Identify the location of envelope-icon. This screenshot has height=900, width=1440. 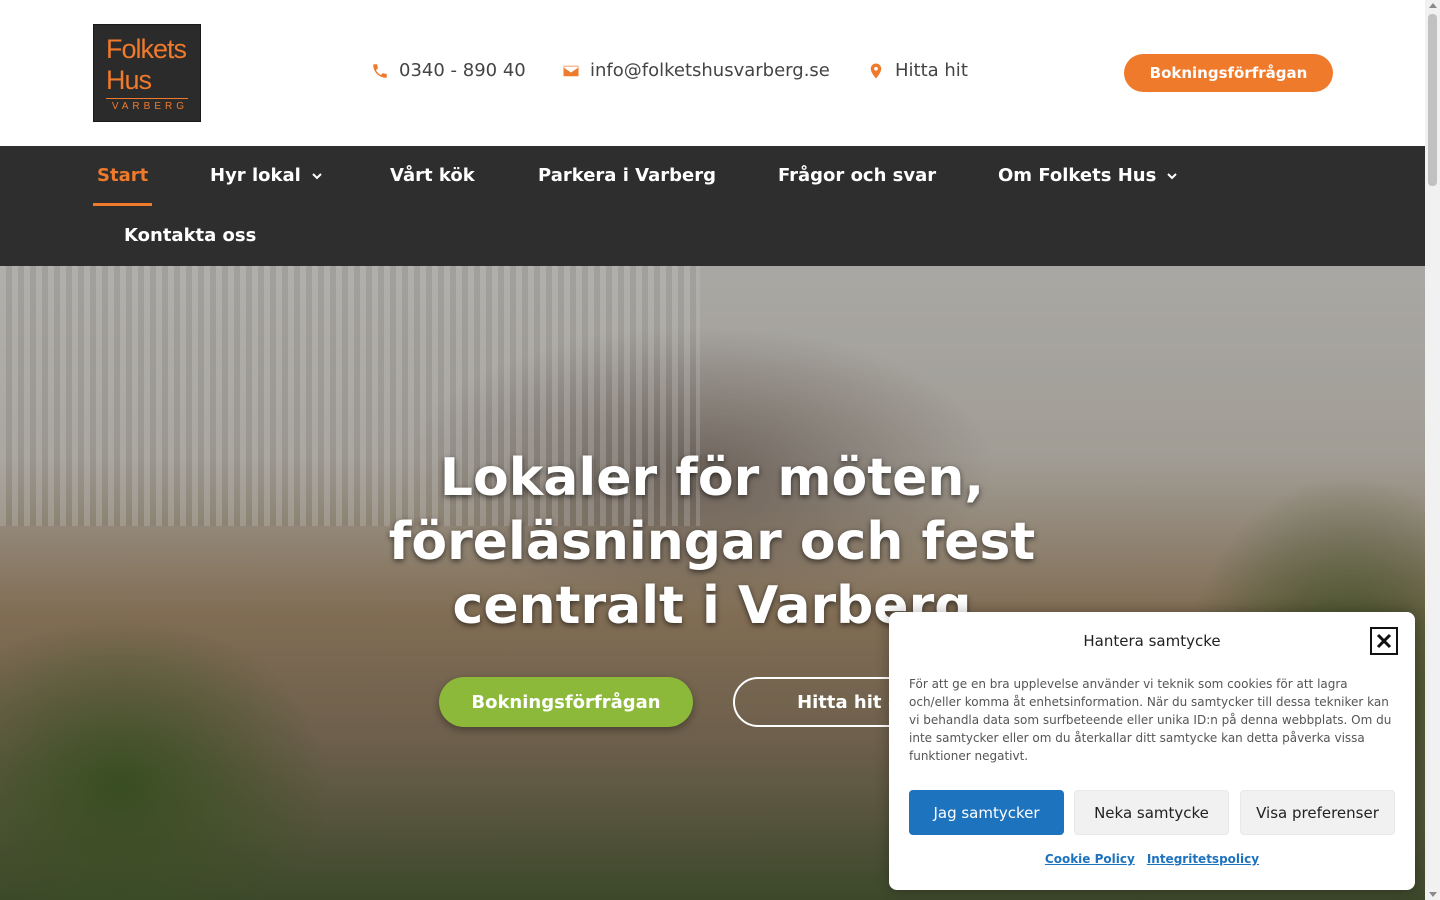
(571, 70).